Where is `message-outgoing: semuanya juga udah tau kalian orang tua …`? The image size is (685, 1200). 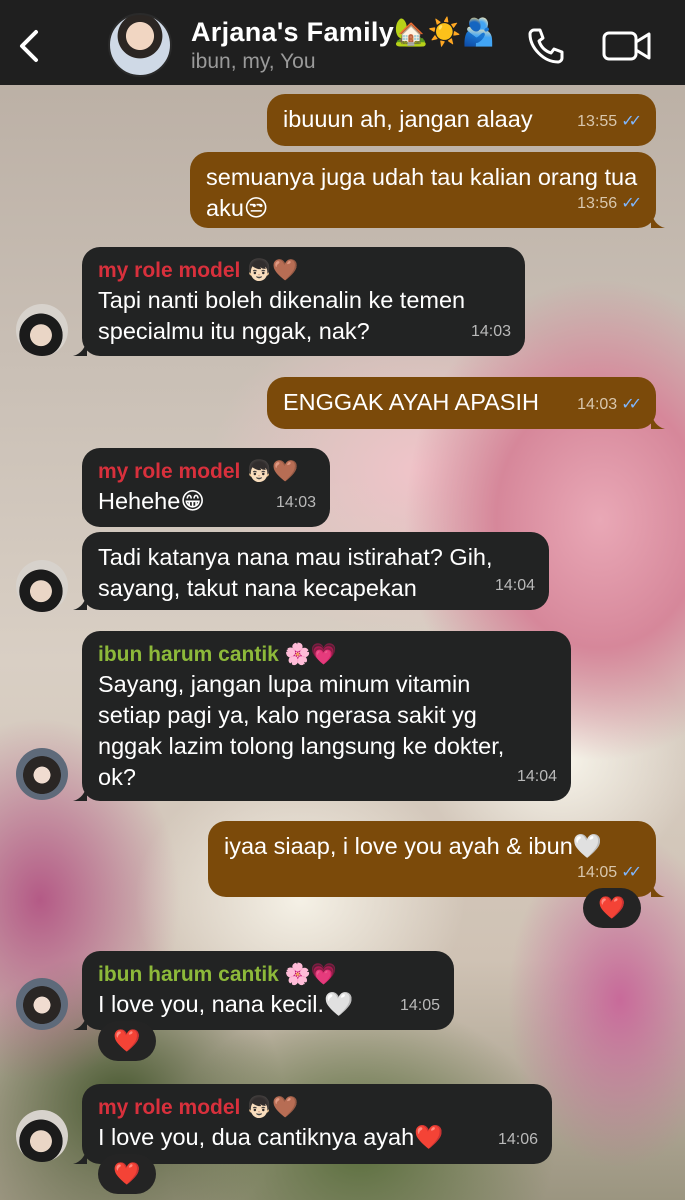 message-outgoing: semuanya juga udah tau kalian orang tua … is located at coordinates (427, 190).